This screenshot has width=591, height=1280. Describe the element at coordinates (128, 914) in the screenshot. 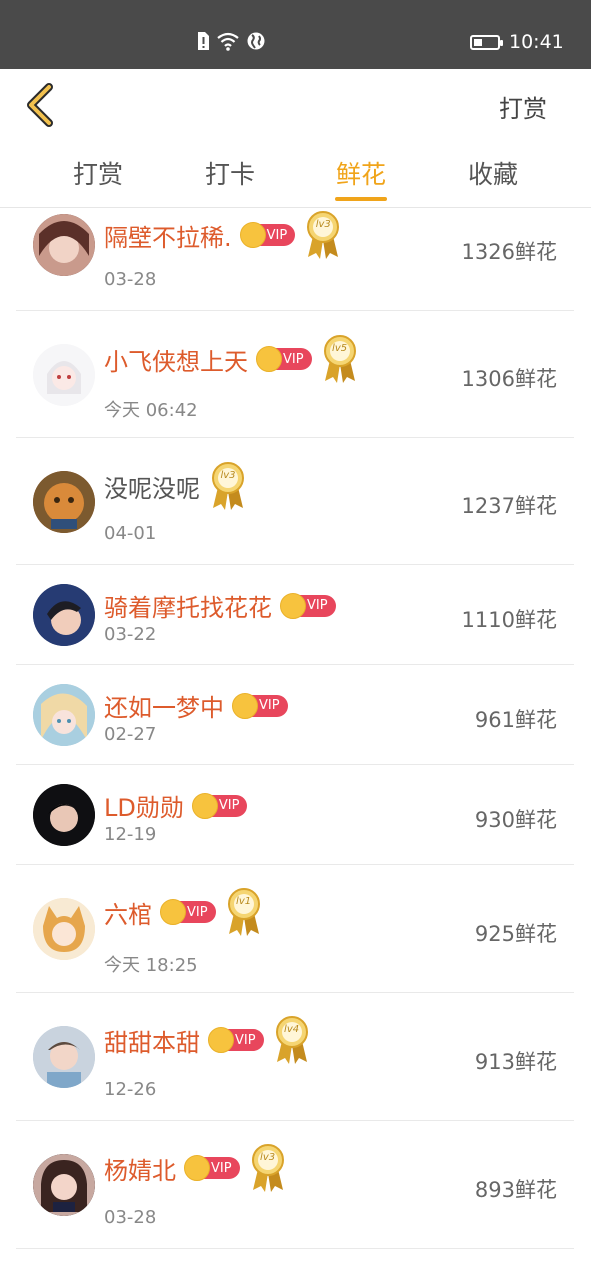

I see `user-name: 六棺` at that location.